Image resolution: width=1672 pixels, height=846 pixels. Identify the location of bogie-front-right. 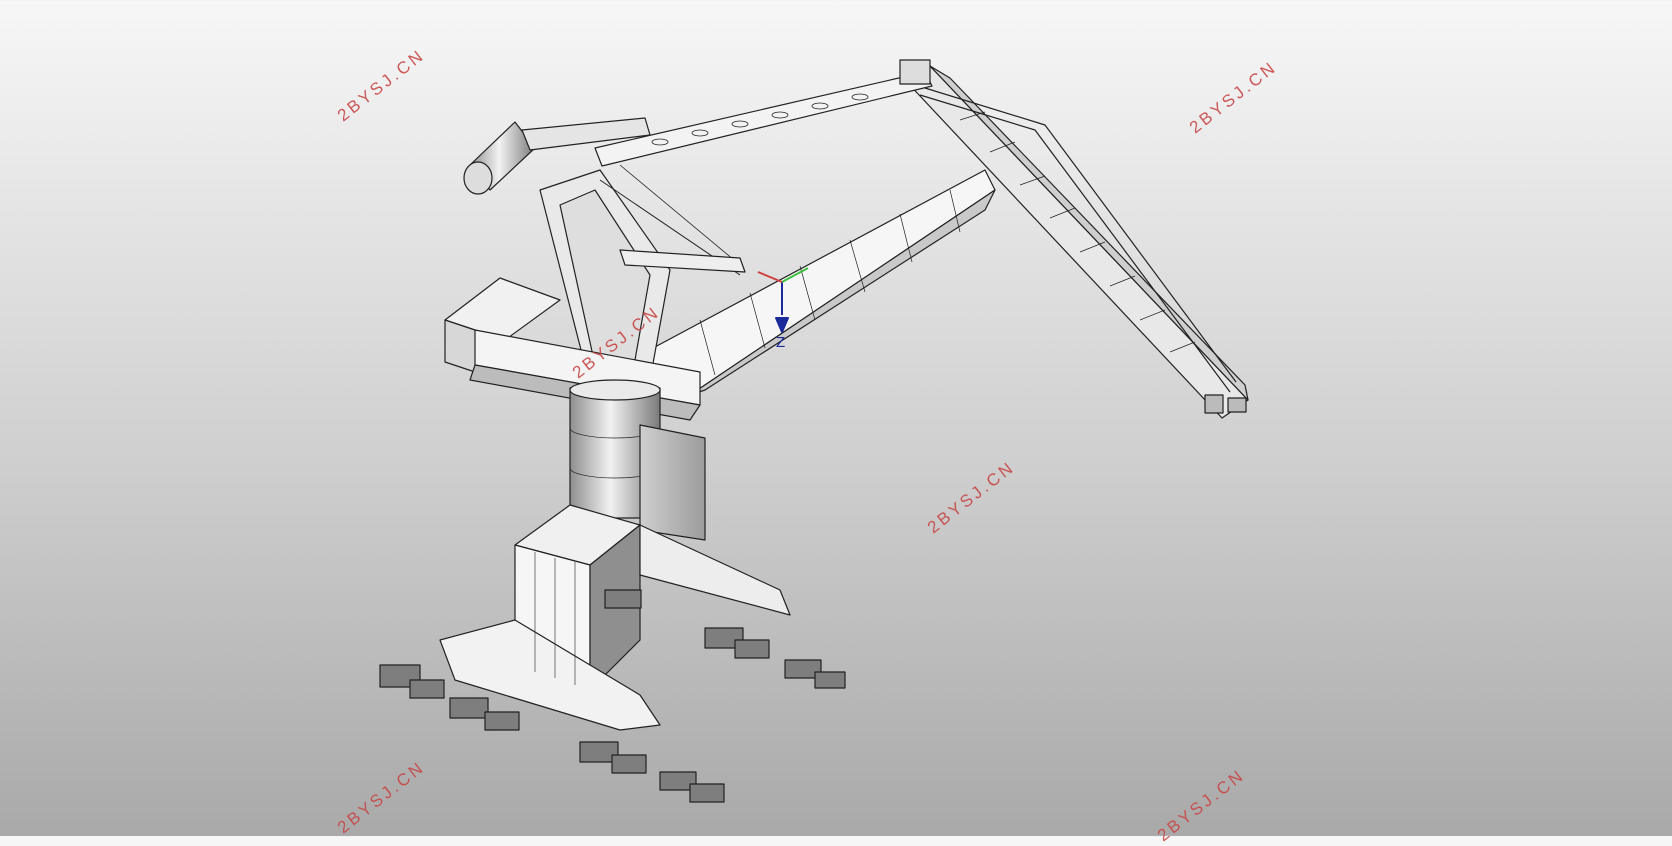
(652, 772).